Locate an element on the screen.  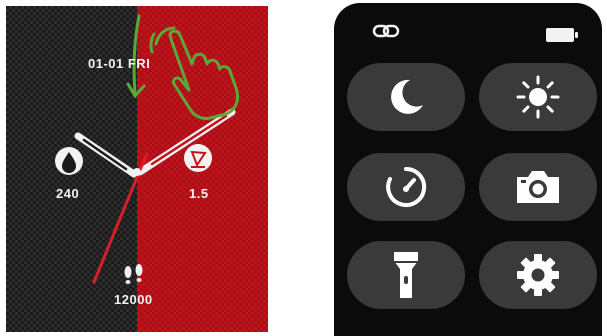
footsteps-icon is located at coordinates (133, 274).